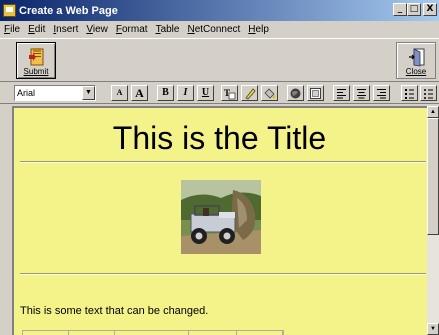  I want to click on align-left-button, so click(341, 93).